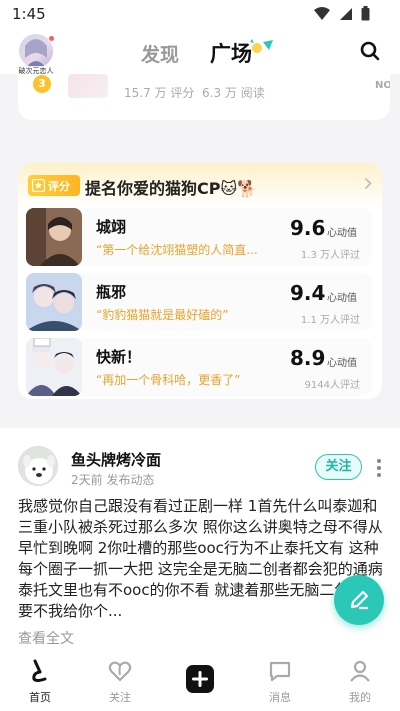 This screenshot has height=711, width=400. I want to click on cp-name: 快新！, so click(119, 357).